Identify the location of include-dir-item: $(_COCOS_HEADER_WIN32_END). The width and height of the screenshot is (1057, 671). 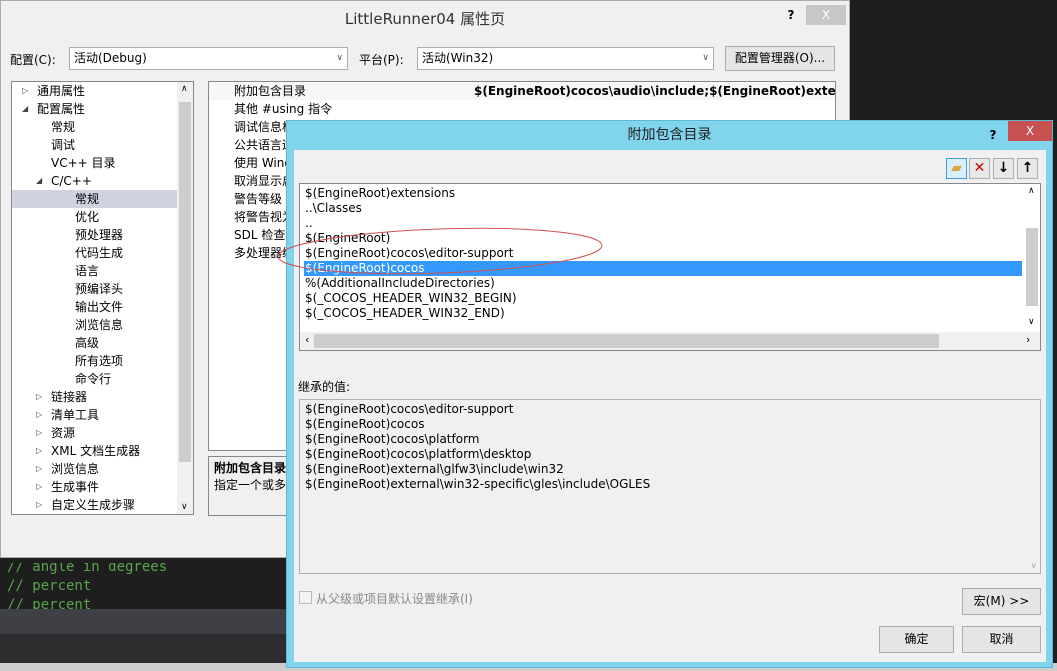
(663, 313).